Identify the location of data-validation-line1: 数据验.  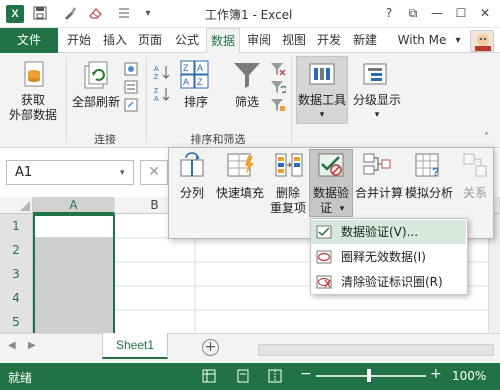
(330, 193).